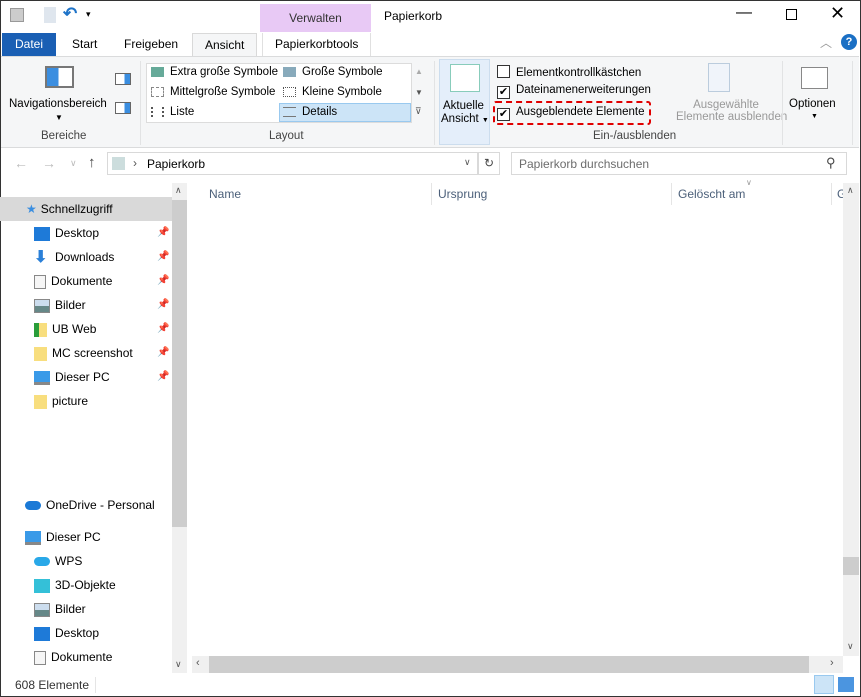 The width and height of the screenshot is (861, 697). Describe the element at coordinates (60, 305) in the screenshot. I see `nav-item-pictures: Bilder` at that location.